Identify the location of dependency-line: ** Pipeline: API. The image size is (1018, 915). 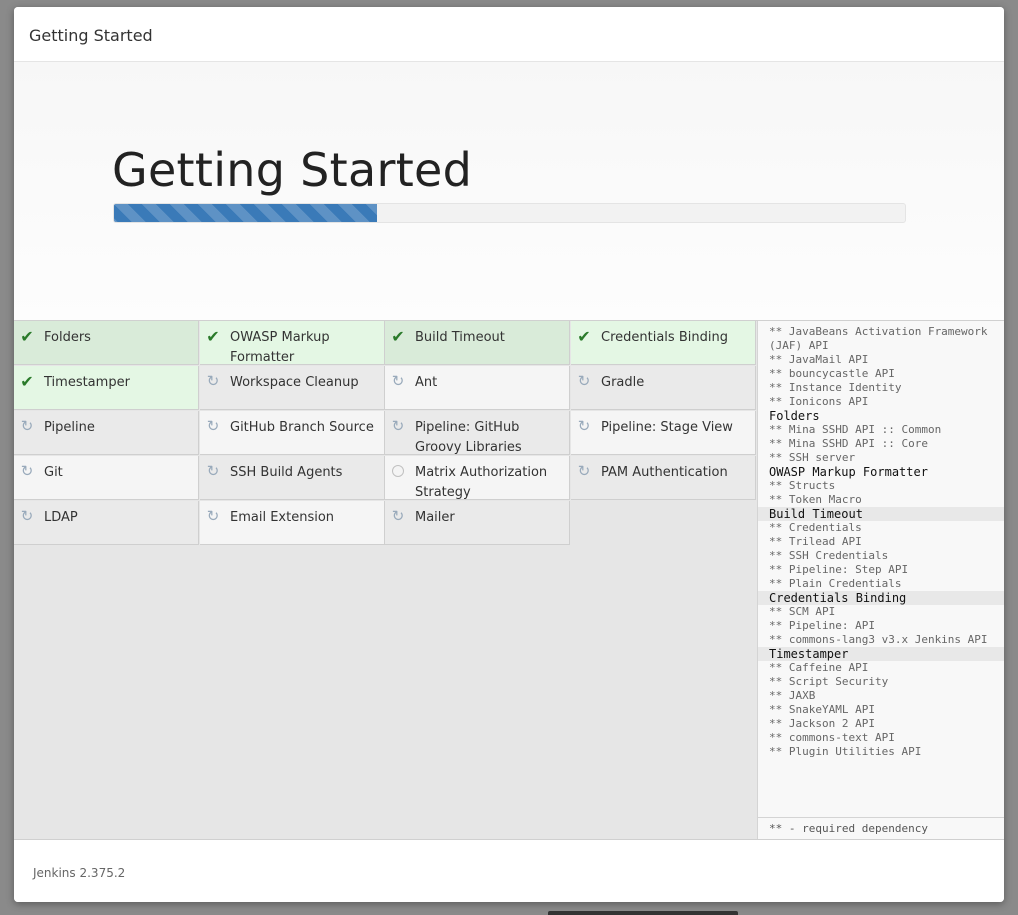
(822, 625).